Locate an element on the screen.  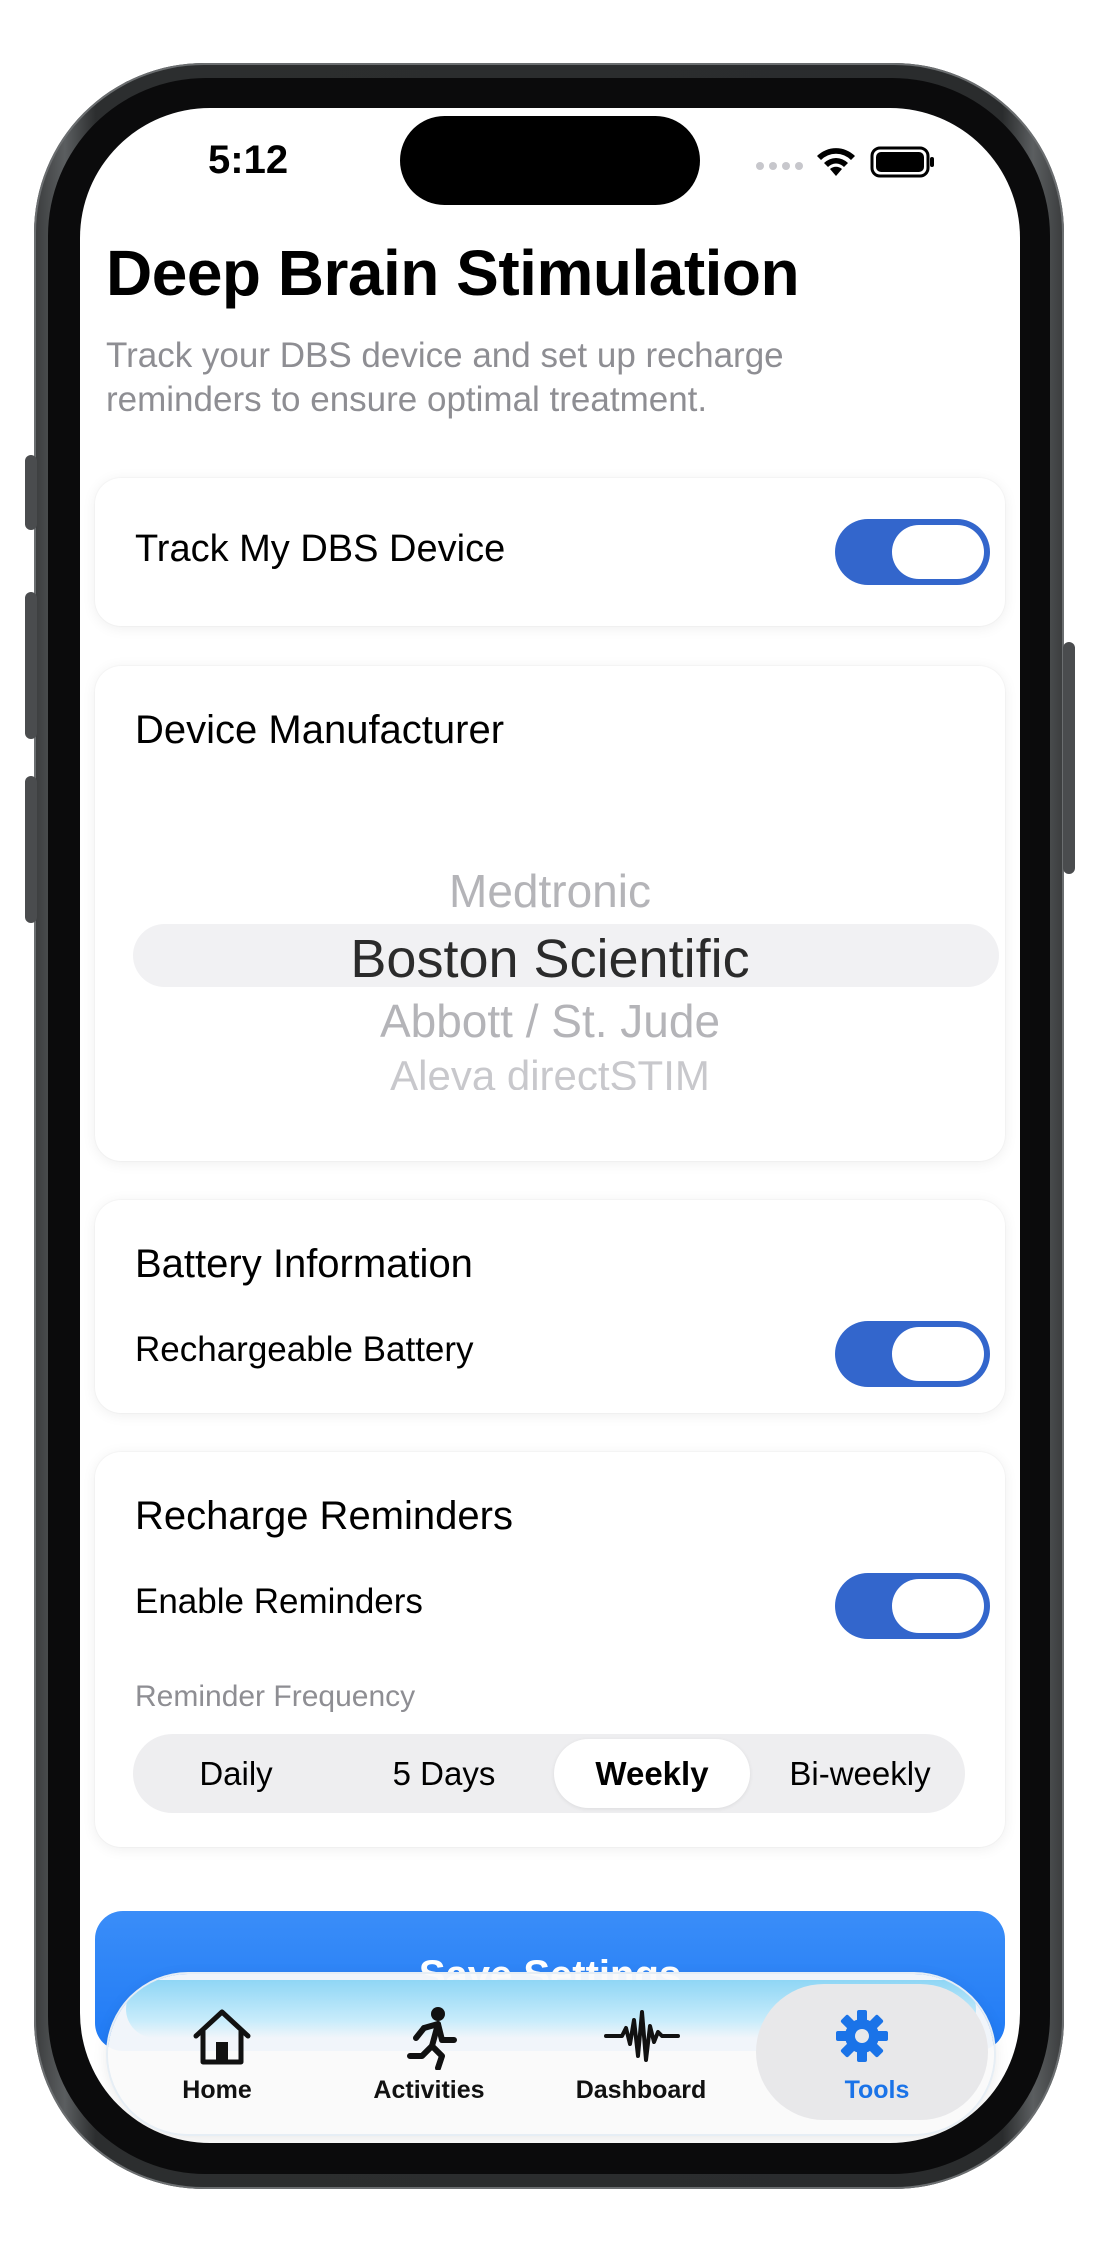
rechargeable-battery-toggle is located at coordinates (912, 1354).